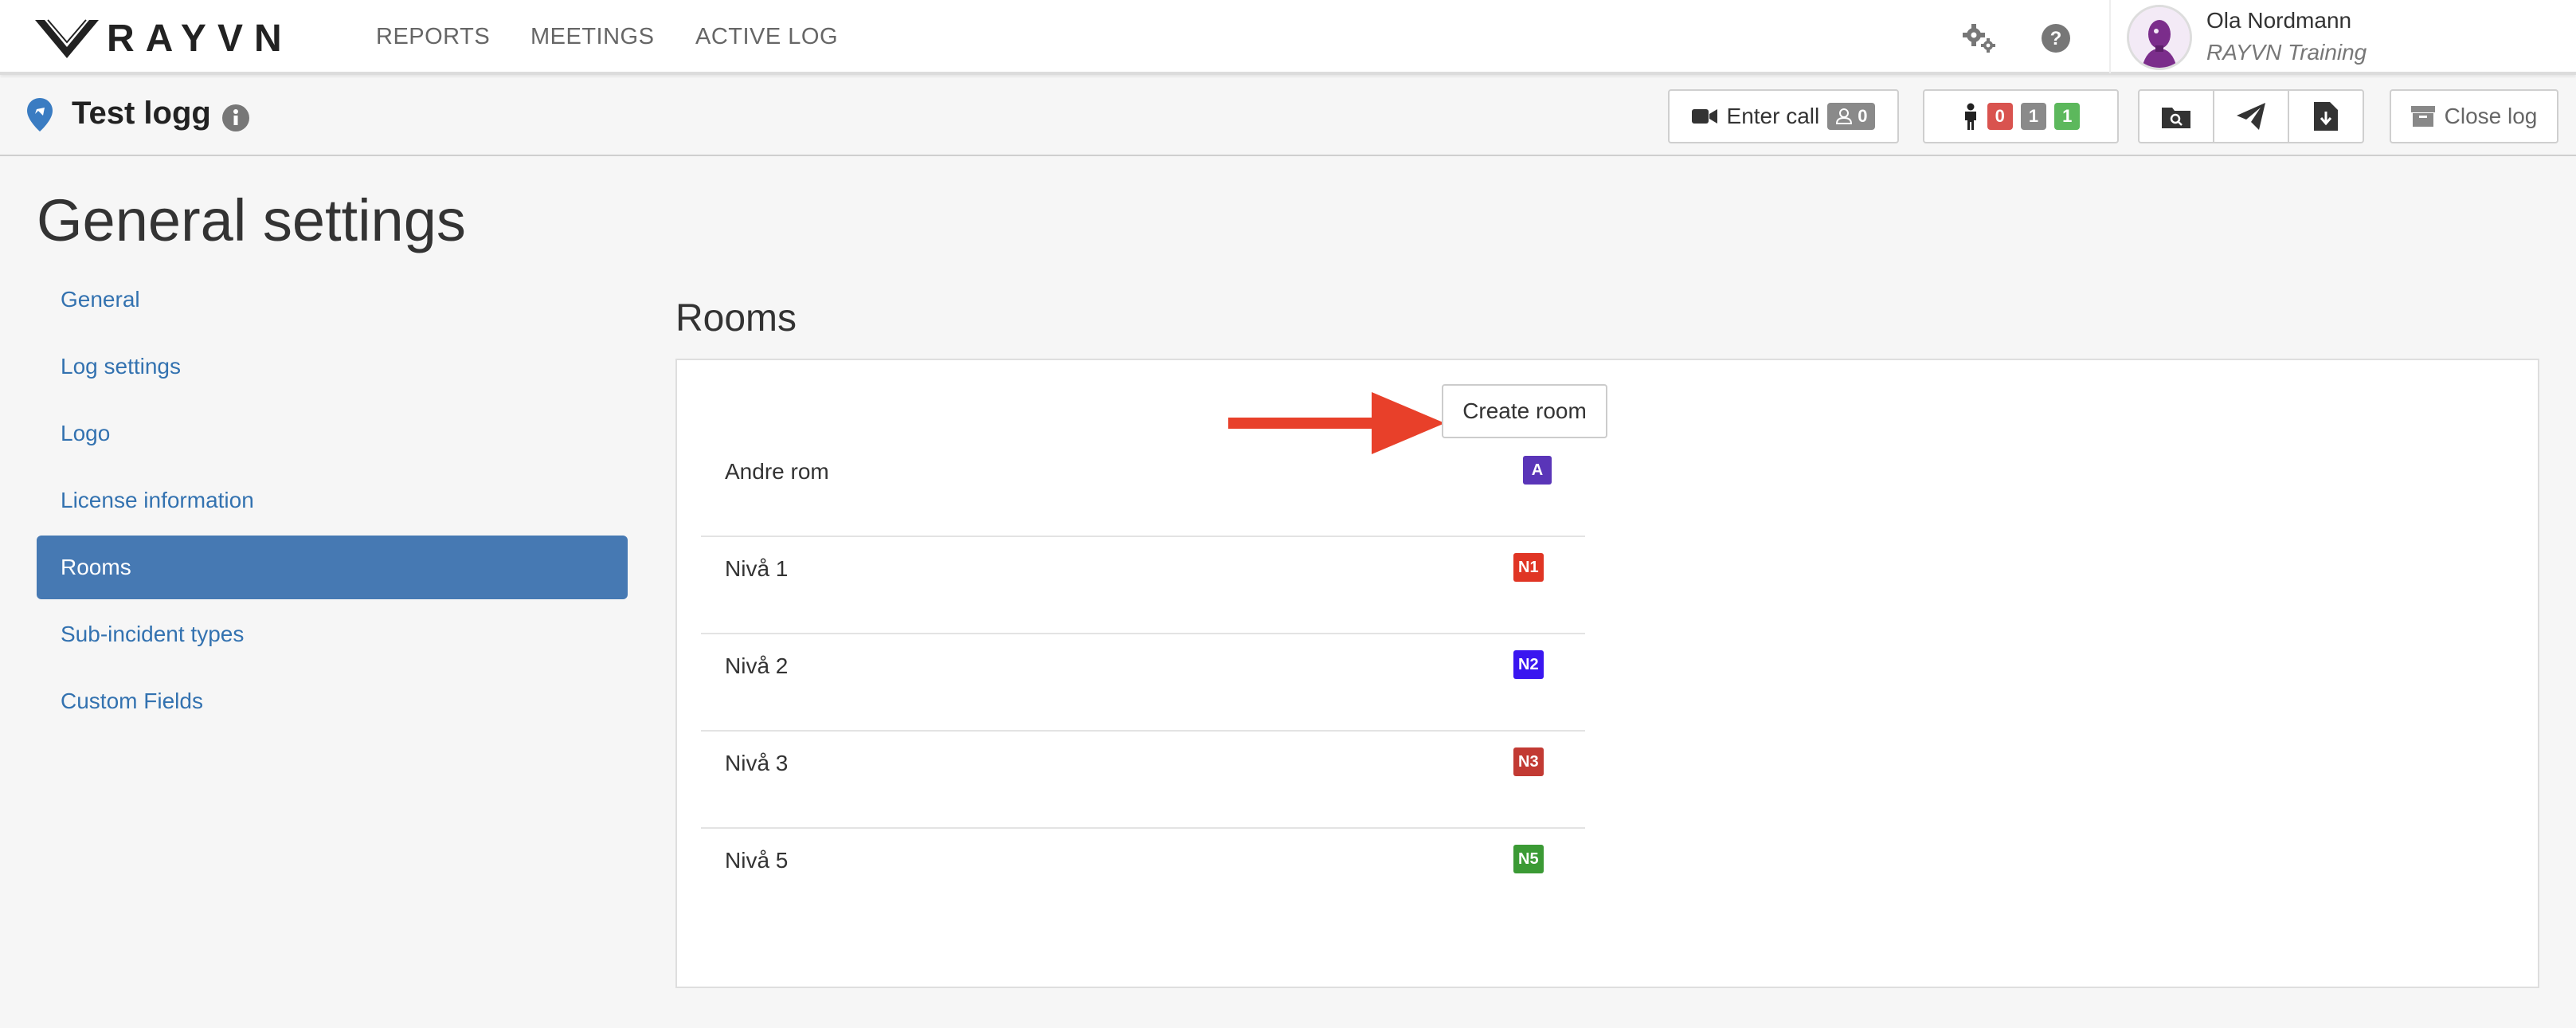 This screenshot has height=1028, width=2576. What do you see at coordinates (1524, 411) in the screenshot?
I see `create-room-button: Create room` at bounding box center [1524, 411].